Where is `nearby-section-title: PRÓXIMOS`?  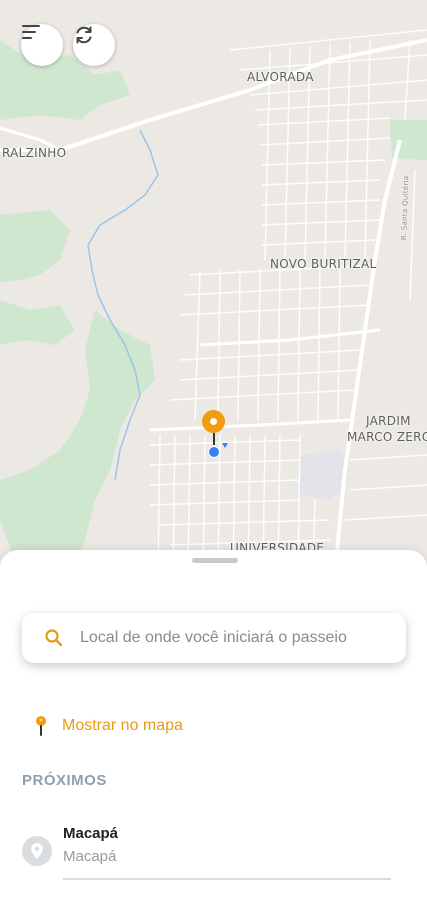 nearby-section-title: PRÓXIMOS is located at coordinates (64, 780).